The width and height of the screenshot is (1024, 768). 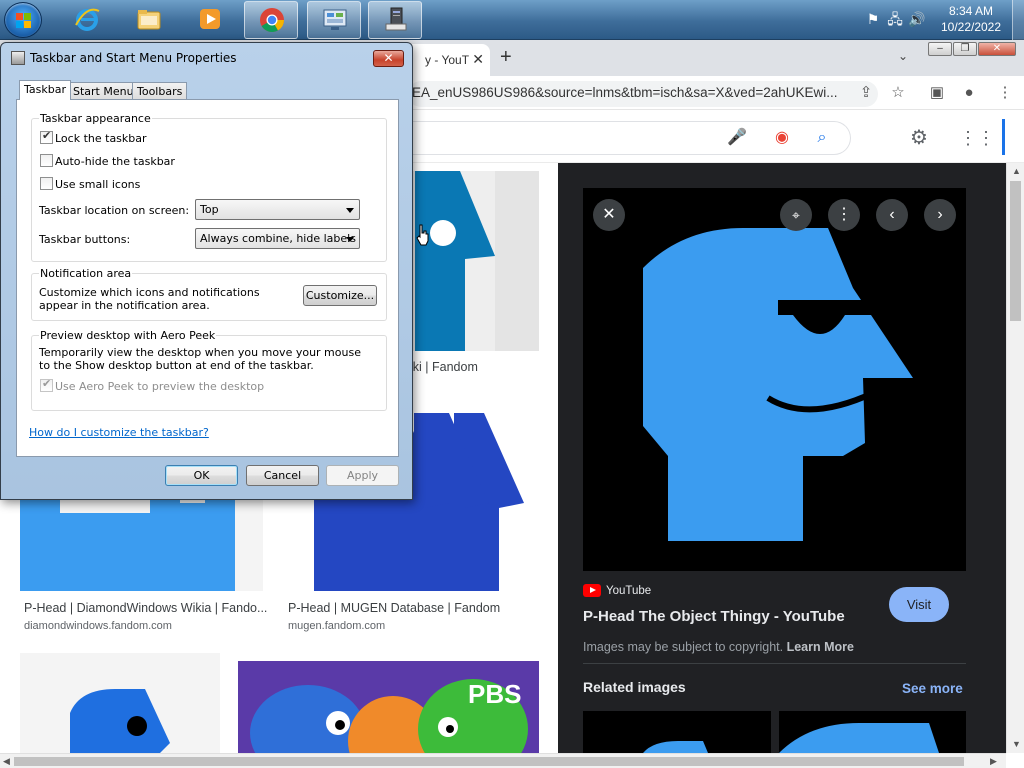 I want to click on side-panel-icon: ▣, so click(x=937, y=93).